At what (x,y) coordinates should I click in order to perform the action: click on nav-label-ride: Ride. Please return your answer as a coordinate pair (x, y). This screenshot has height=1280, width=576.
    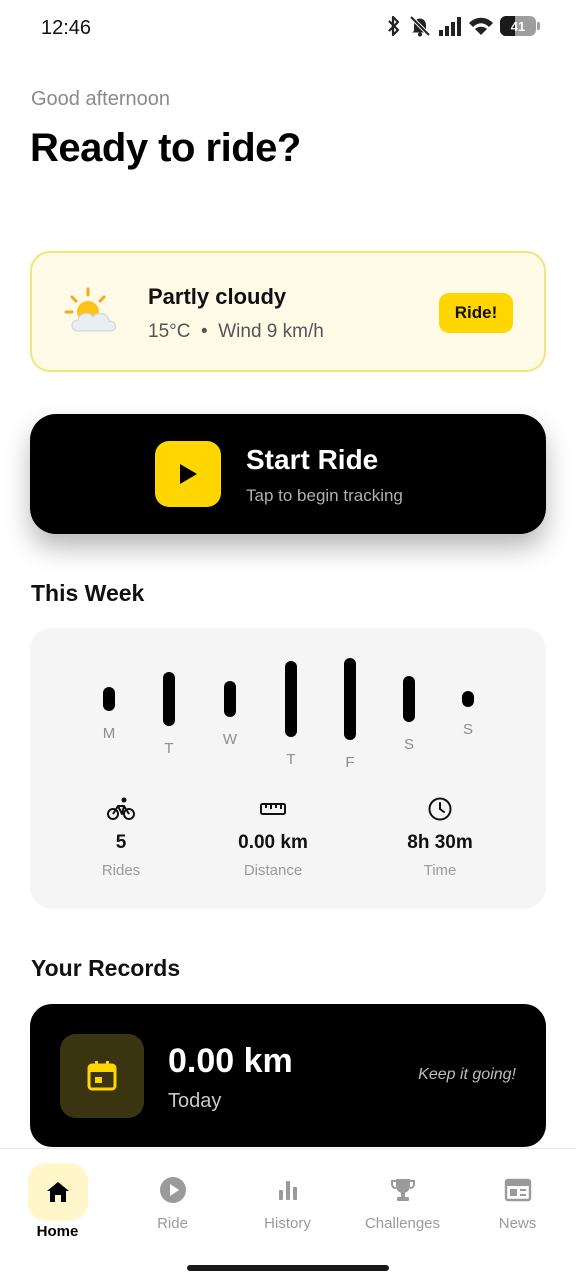
    Looking at the image, I should click on (172, 1223).